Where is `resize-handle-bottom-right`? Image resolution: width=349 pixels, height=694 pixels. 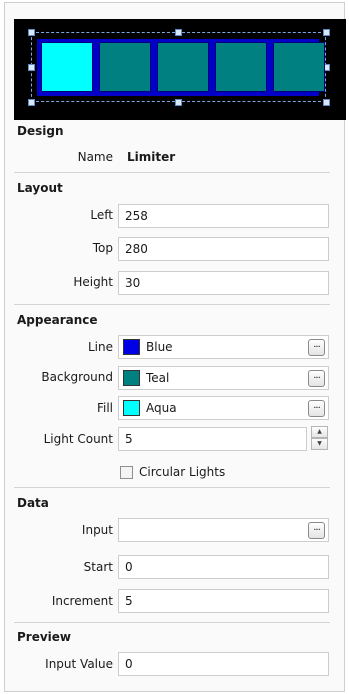 resize-handle-bottom-right is located at coordinates (326, 102).